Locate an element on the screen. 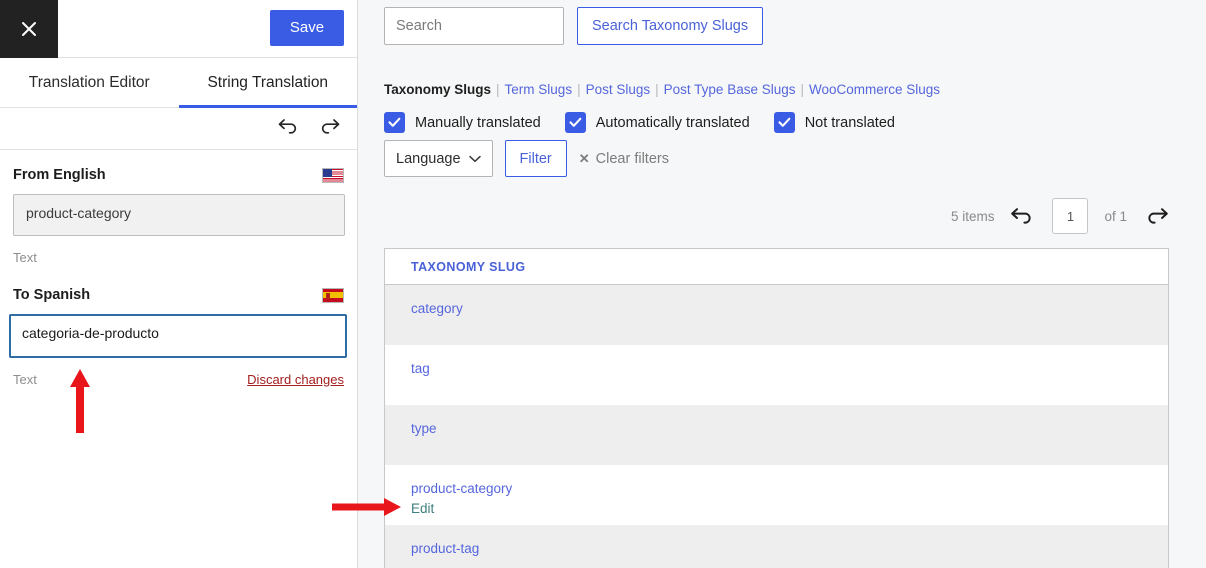 The height and width of the screenshot is (568, 1206). tab-string-translation: String Translation is located at coordinates (268, 83).